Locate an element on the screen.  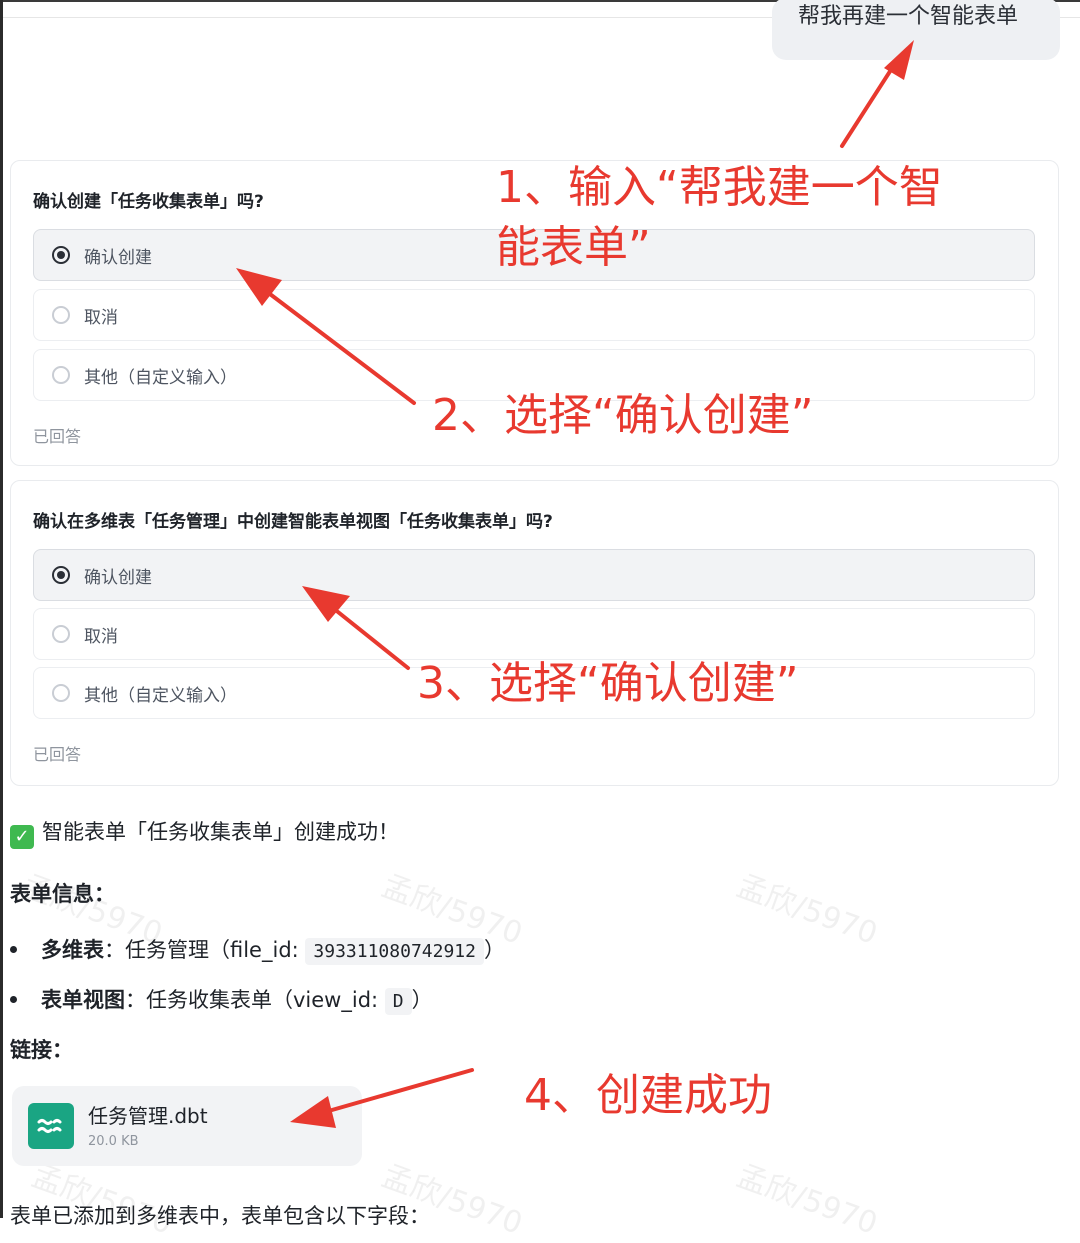
arrow-step4 is located at coordinates (395, 1092).